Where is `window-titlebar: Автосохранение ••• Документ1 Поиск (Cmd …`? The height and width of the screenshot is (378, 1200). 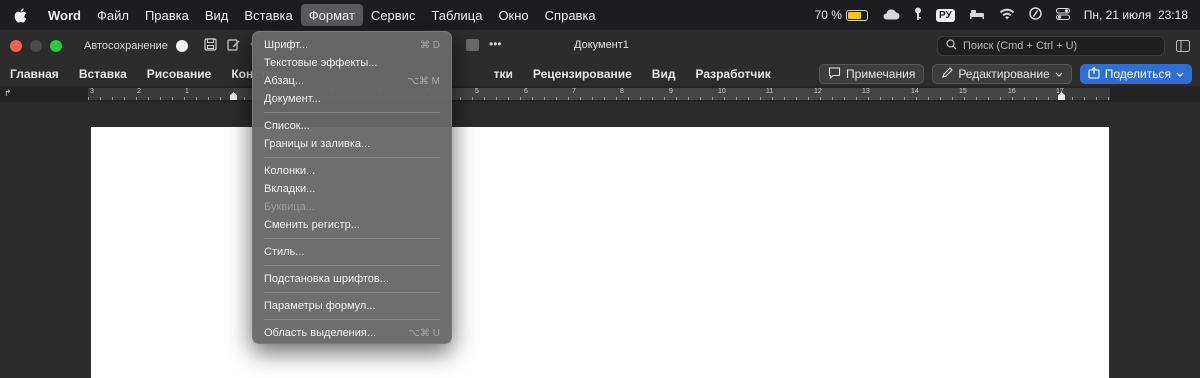 window-titlebar: Автосохранение ••• Документ1 Поиск (Cmd … is located at coordinates (600, 46).